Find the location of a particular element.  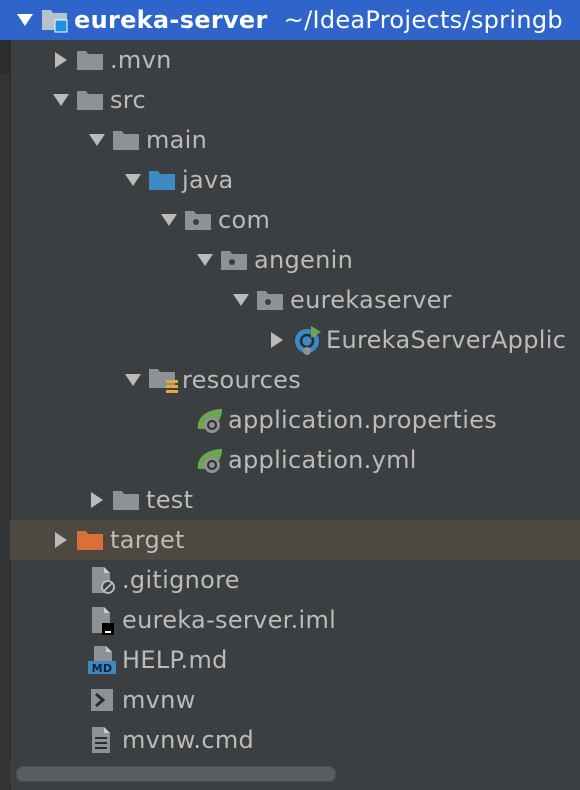

tree-node-label: java is located at coordinates (208, 180).